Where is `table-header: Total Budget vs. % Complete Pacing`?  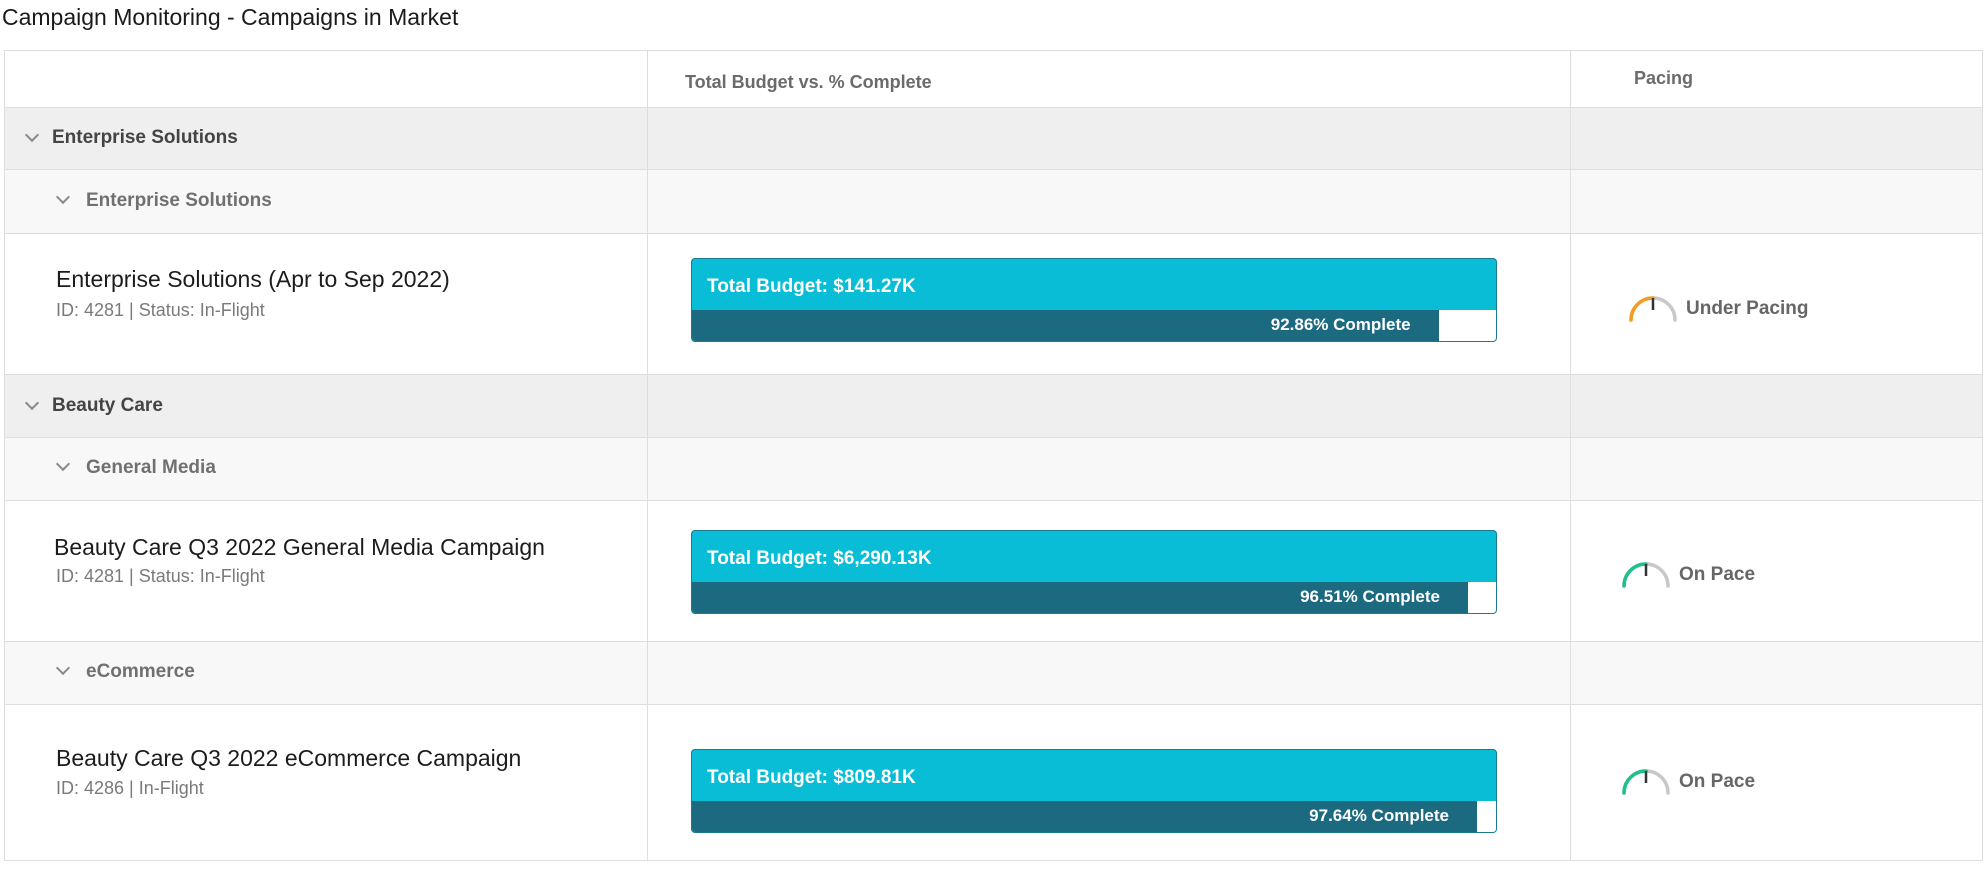 table-header: Total Budget vs. % Complete Pacing is located at coordinates (993, 79).